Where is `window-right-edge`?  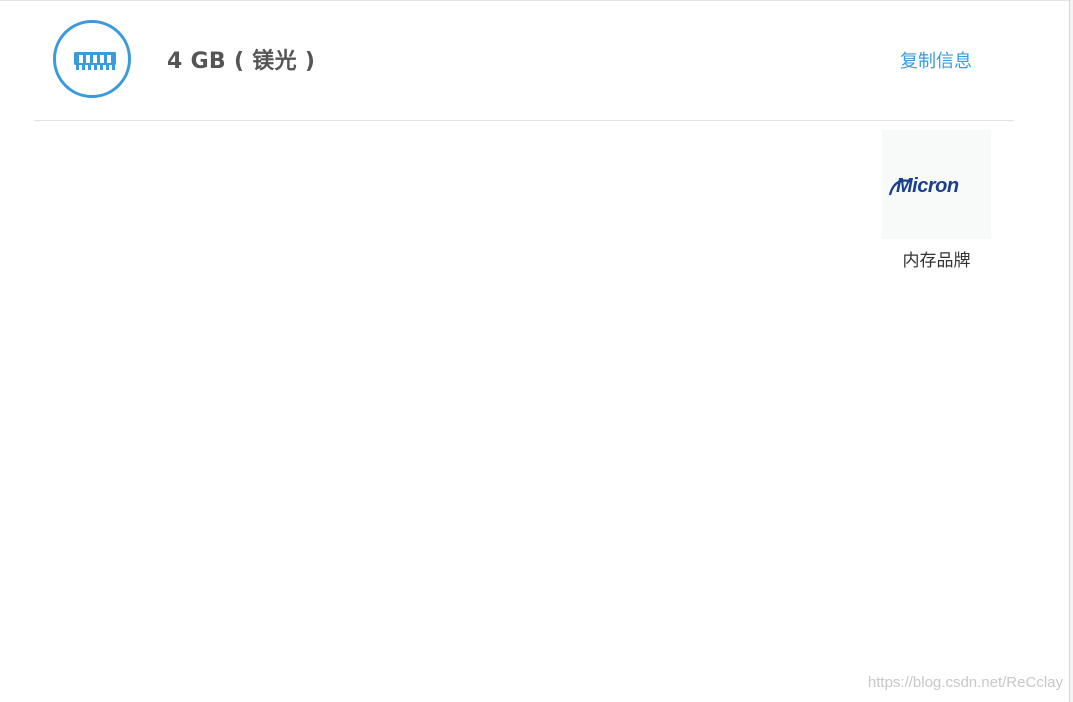
window-right-edge is located at coordinates (1071, 351).